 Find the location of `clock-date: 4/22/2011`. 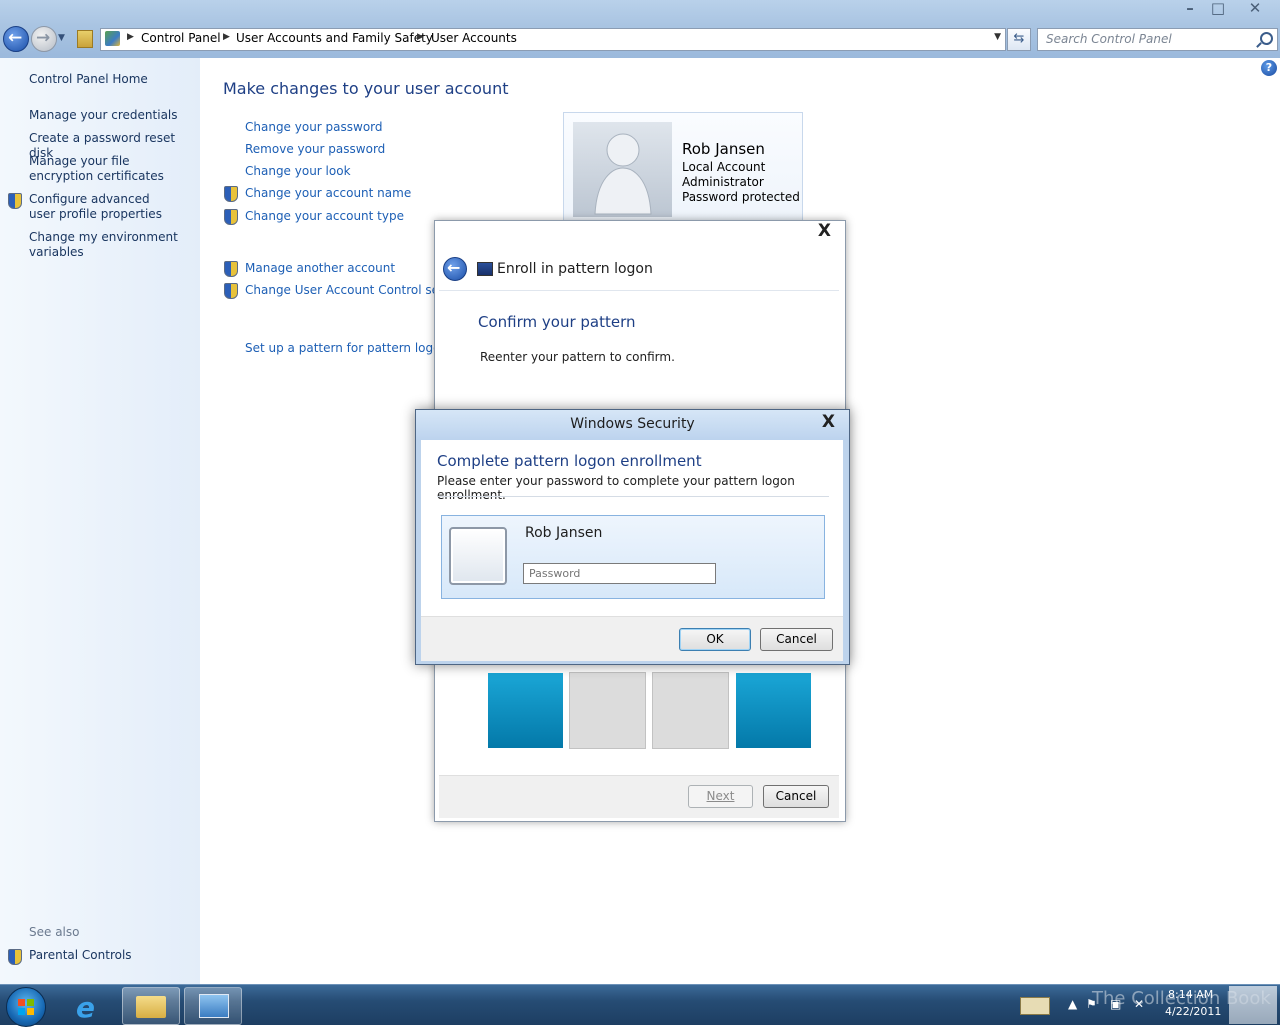

clock-date: 4/22/2011 is located at coordinates (1193, 1011).